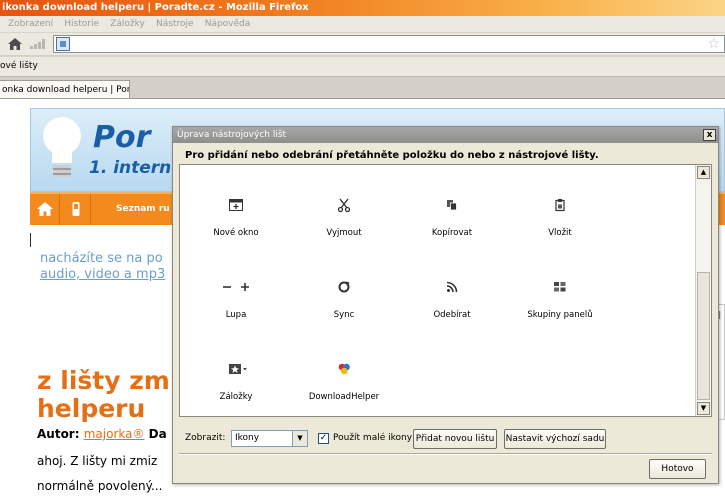  I want to click on show-select-value: Ikony, so click(247, 438).